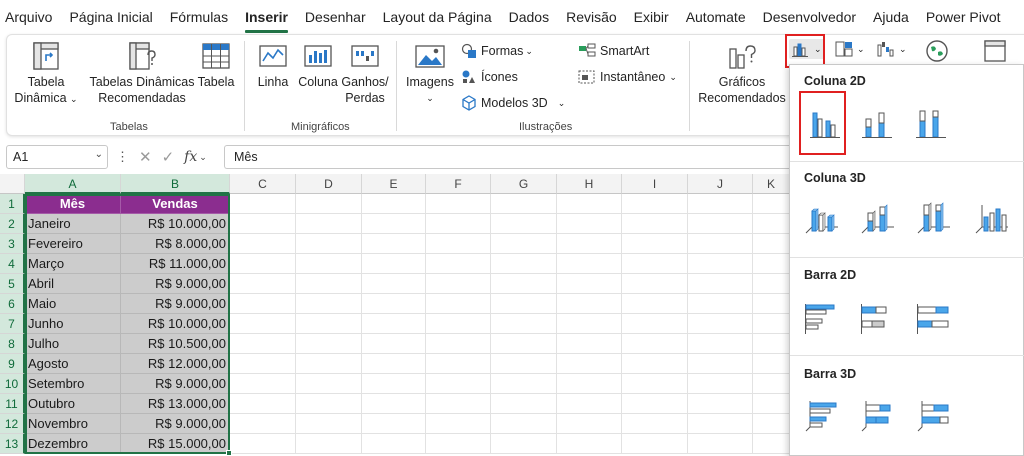 This screenshot has height=456, width=1024. What do you see at coordinates (175, 444) in the screenshot?
I see `sales-cell: R$ 15.000,00` at bounding box center [175, 444].